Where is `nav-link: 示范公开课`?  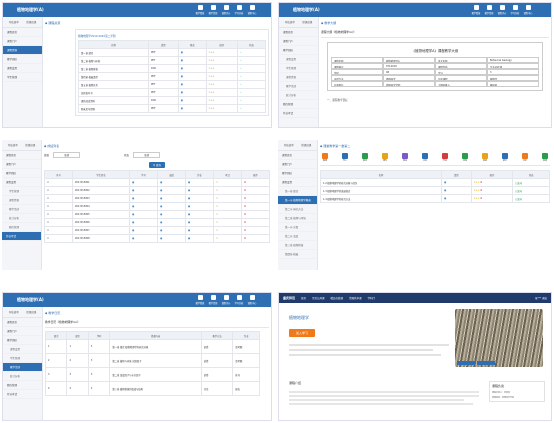 nav-link: 示范公开课 is located at coordinates (318, 298).